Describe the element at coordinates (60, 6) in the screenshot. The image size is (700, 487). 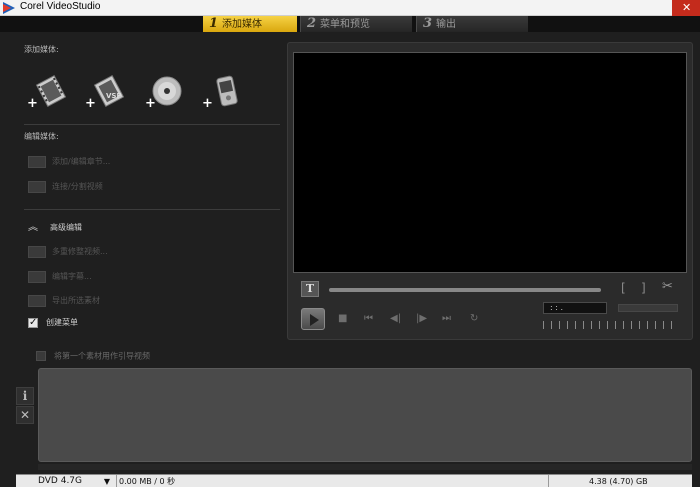
I see `window-title: Corel VideoStudio` at that location.